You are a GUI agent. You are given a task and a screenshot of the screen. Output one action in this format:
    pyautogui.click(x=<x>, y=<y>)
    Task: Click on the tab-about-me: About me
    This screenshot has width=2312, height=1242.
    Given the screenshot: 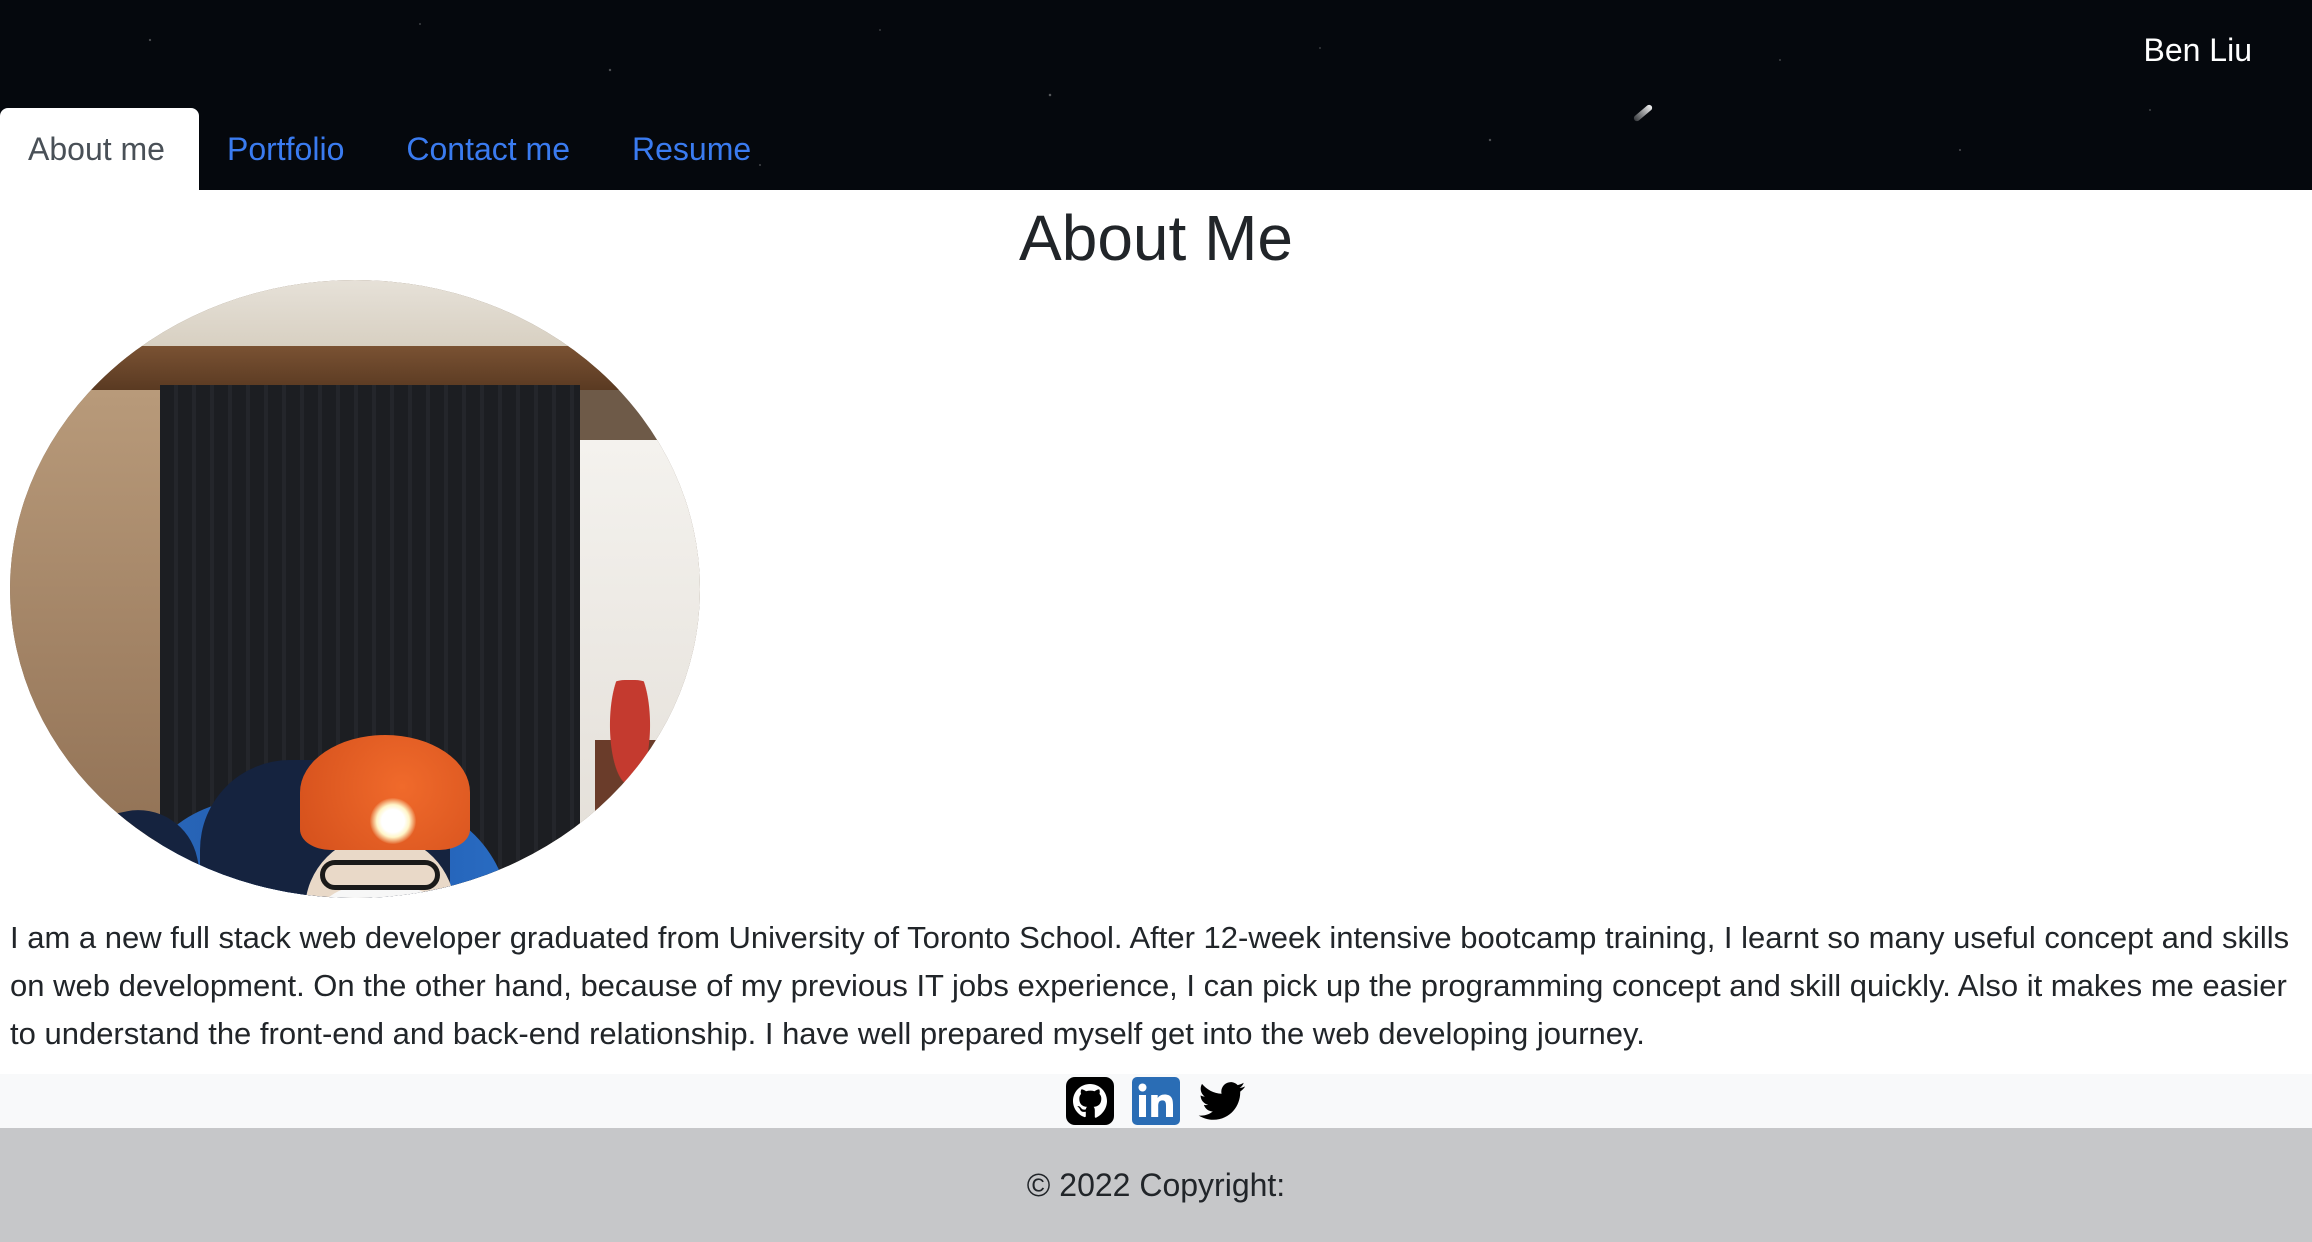 What is the action you would take?
    pyautogui.click(x=99, y=149)
    